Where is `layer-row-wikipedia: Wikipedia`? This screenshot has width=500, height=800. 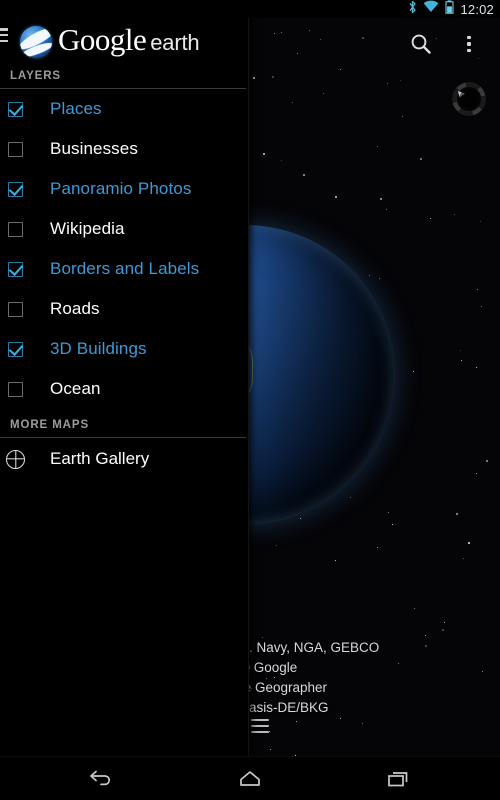 layer-row-wikipedia: Wikipedia is located at coordinates (124, 229).